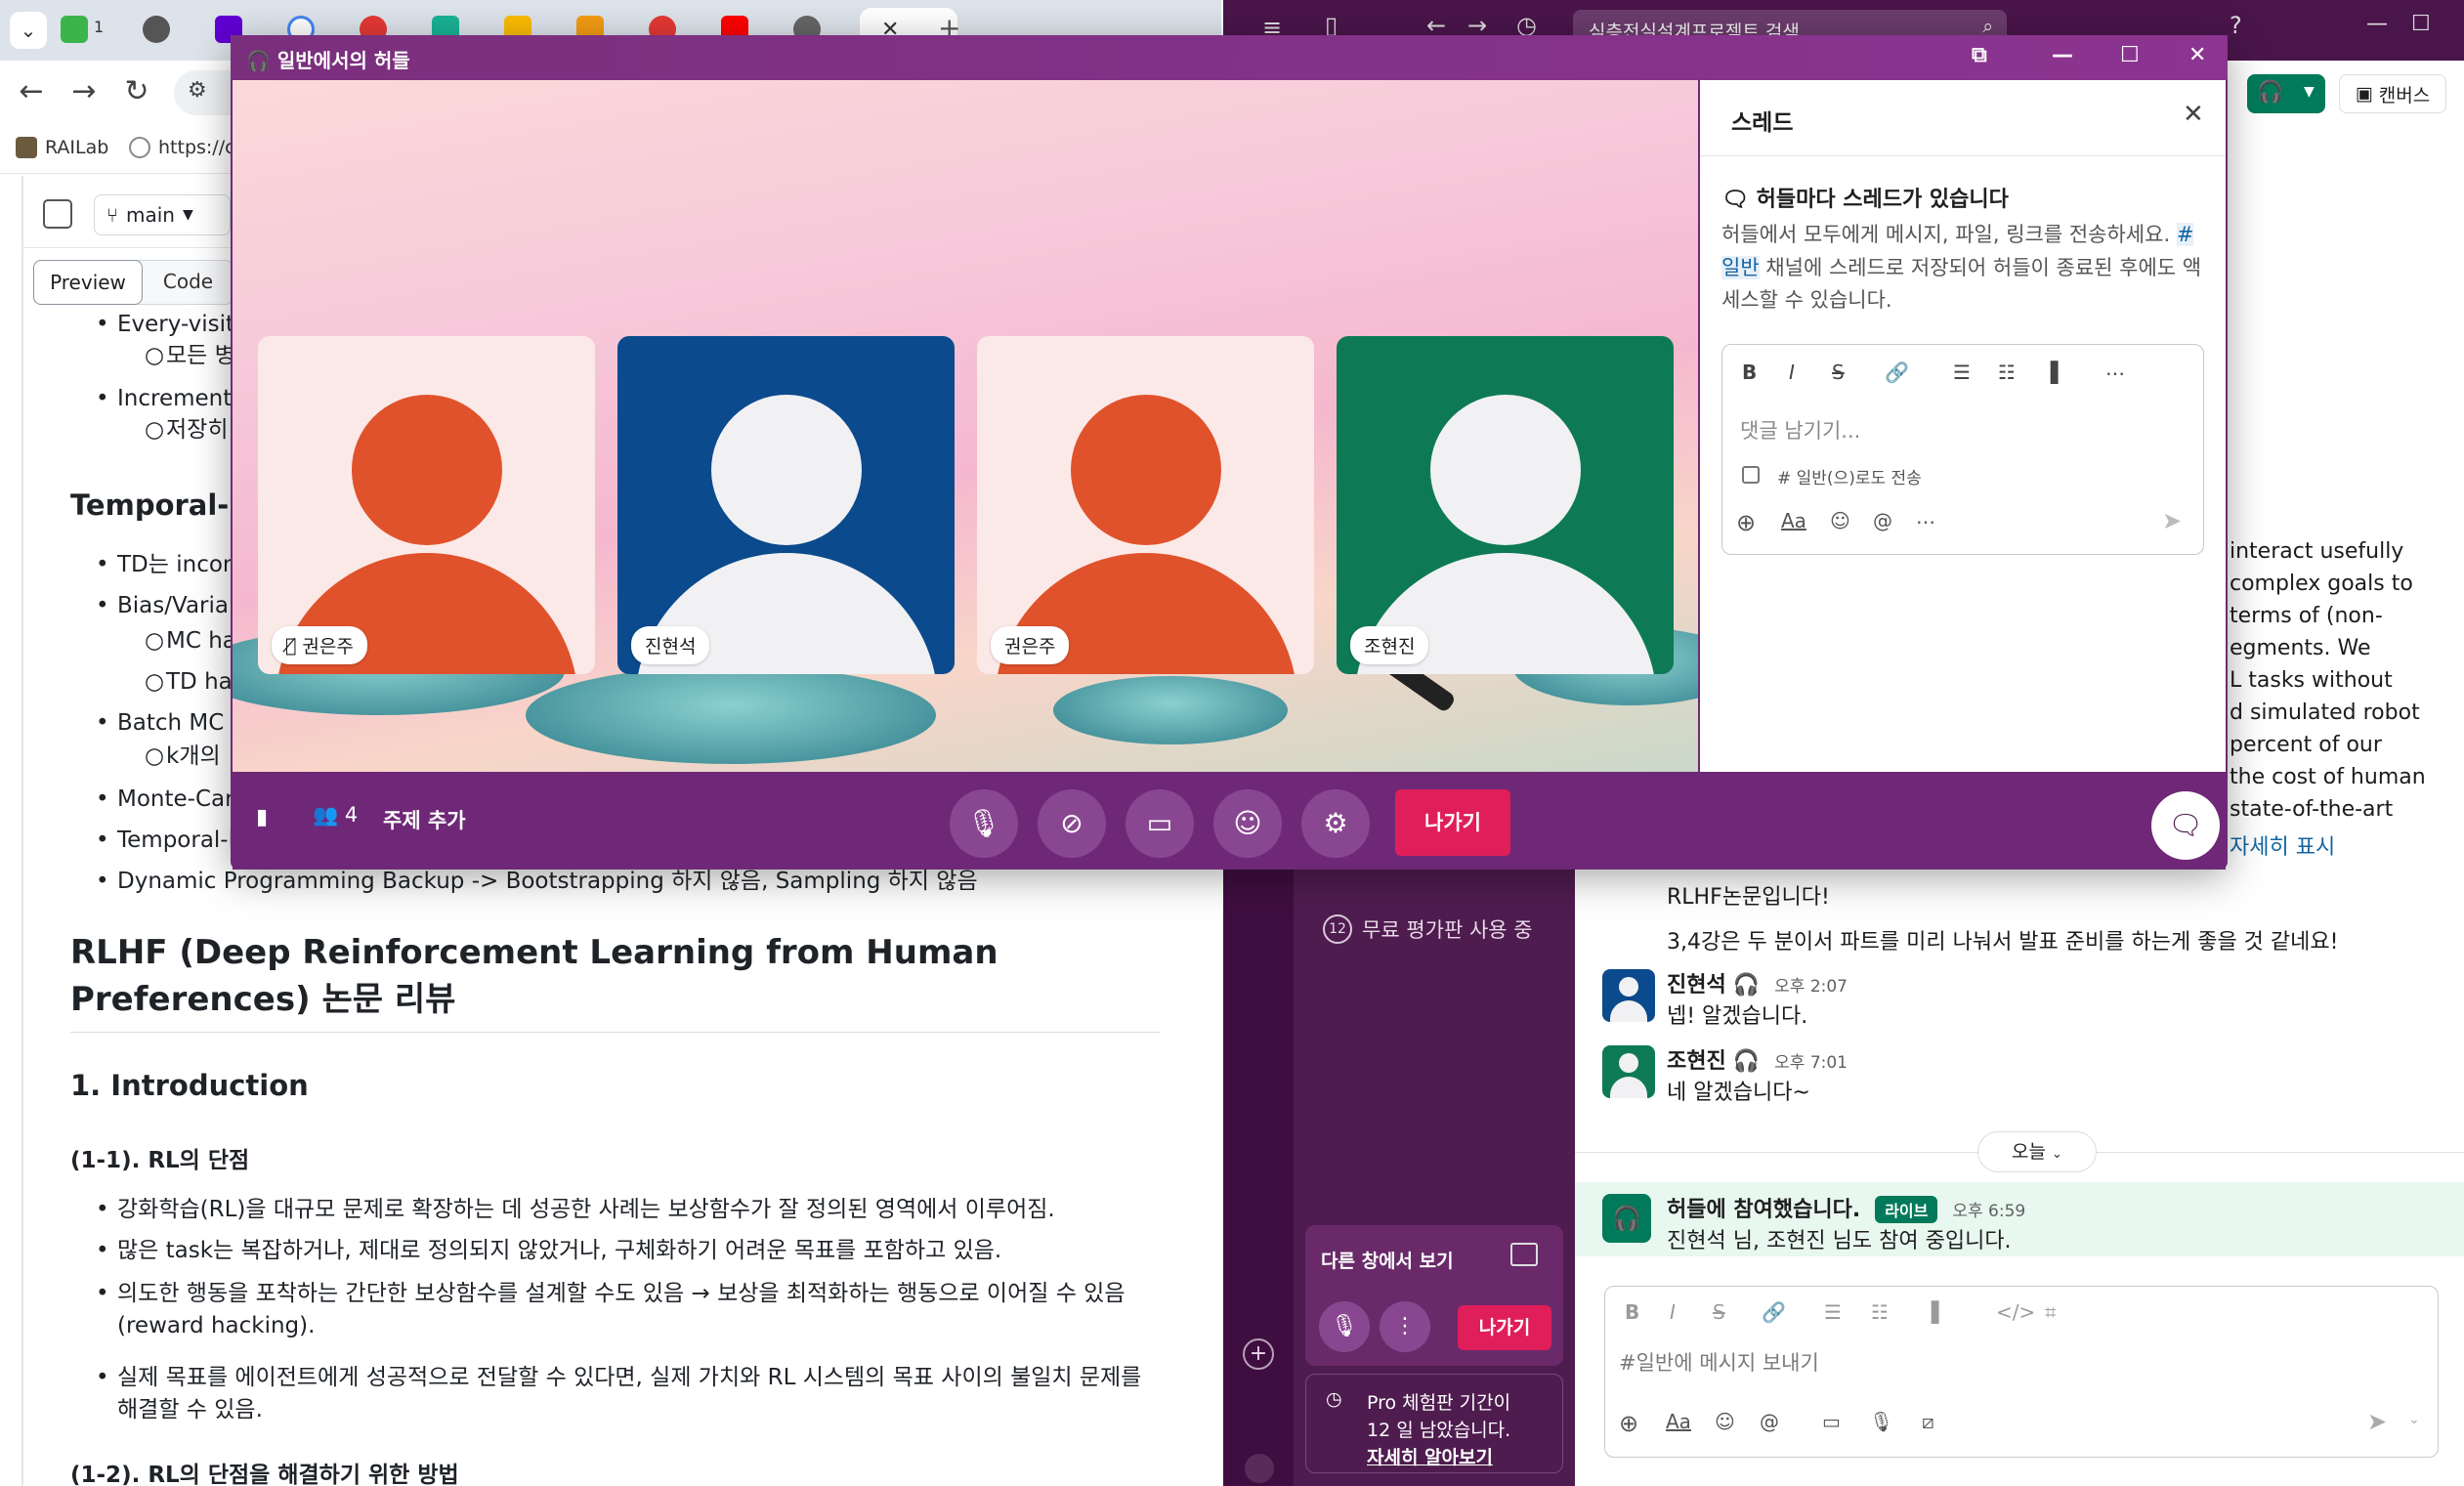 Image resolution: width=2464 pixels, height=1486 pixels. I want to click on bookmark-url: https://c, so click(182, 147).